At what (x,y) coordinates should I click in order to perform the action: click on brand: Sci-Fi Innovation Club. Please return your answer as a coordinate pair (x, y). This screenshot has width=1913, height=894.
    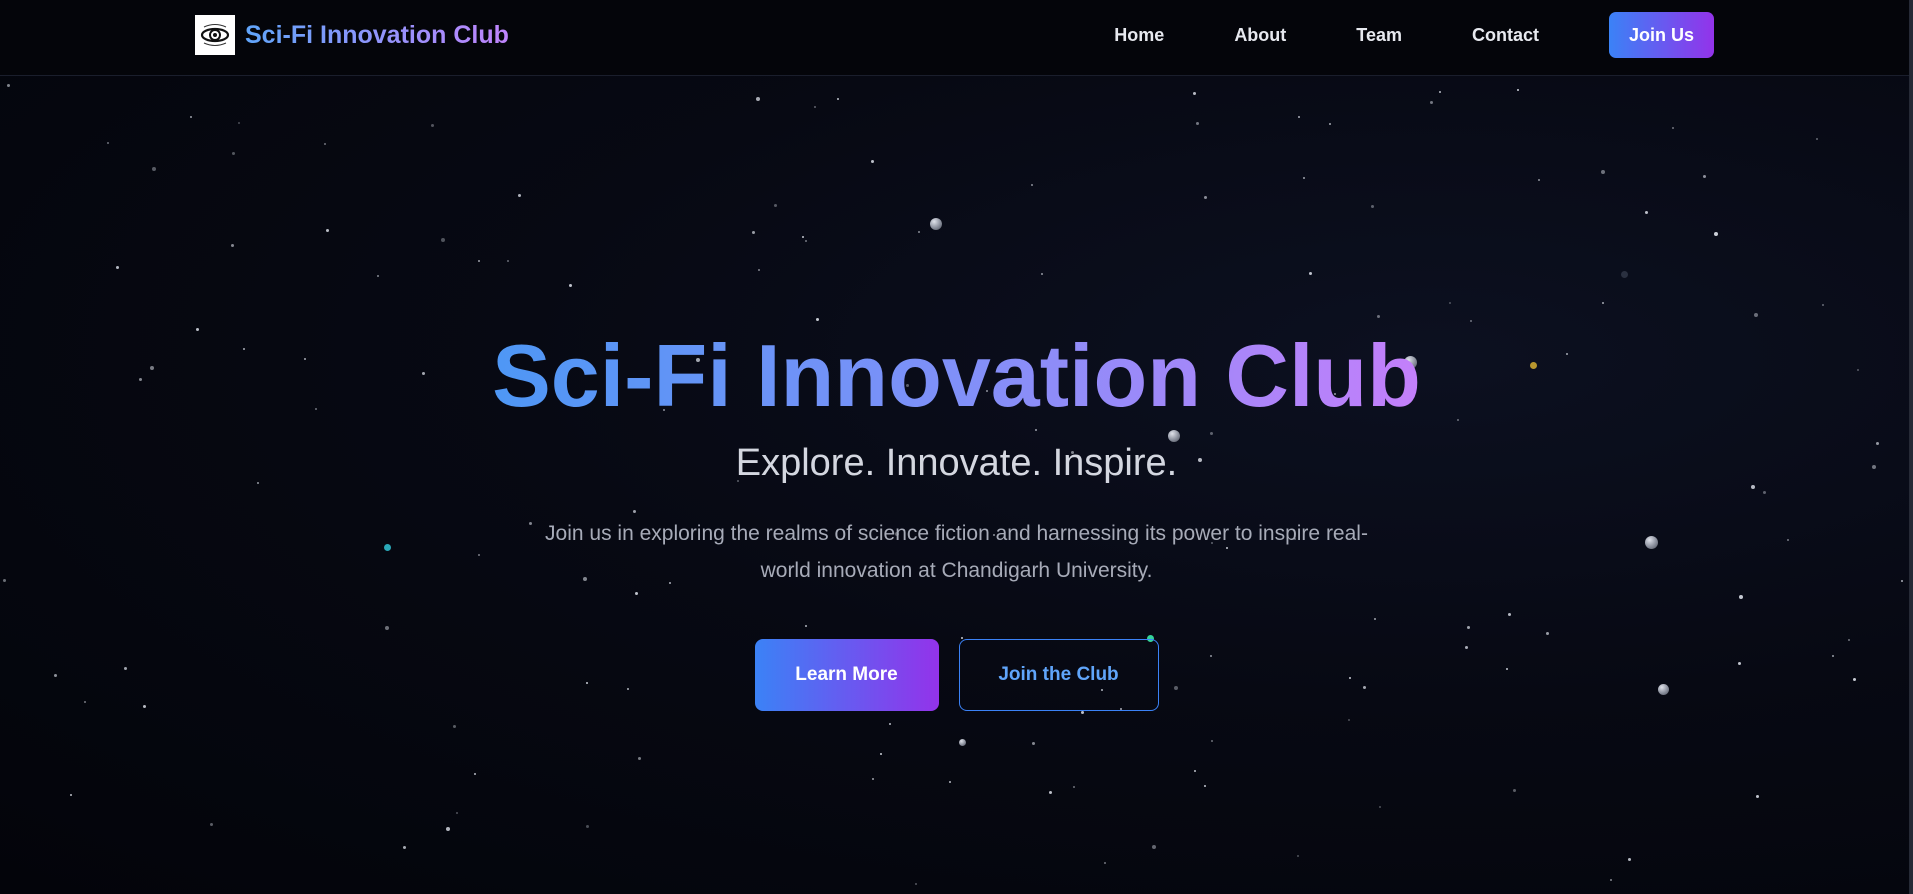
    Looking at the image, I should click on (352, 35).